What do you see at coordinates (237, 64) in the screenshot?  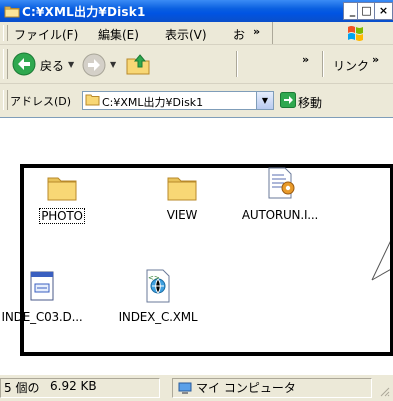 I see `toolbar-separator` at bounding box center [237, 64].